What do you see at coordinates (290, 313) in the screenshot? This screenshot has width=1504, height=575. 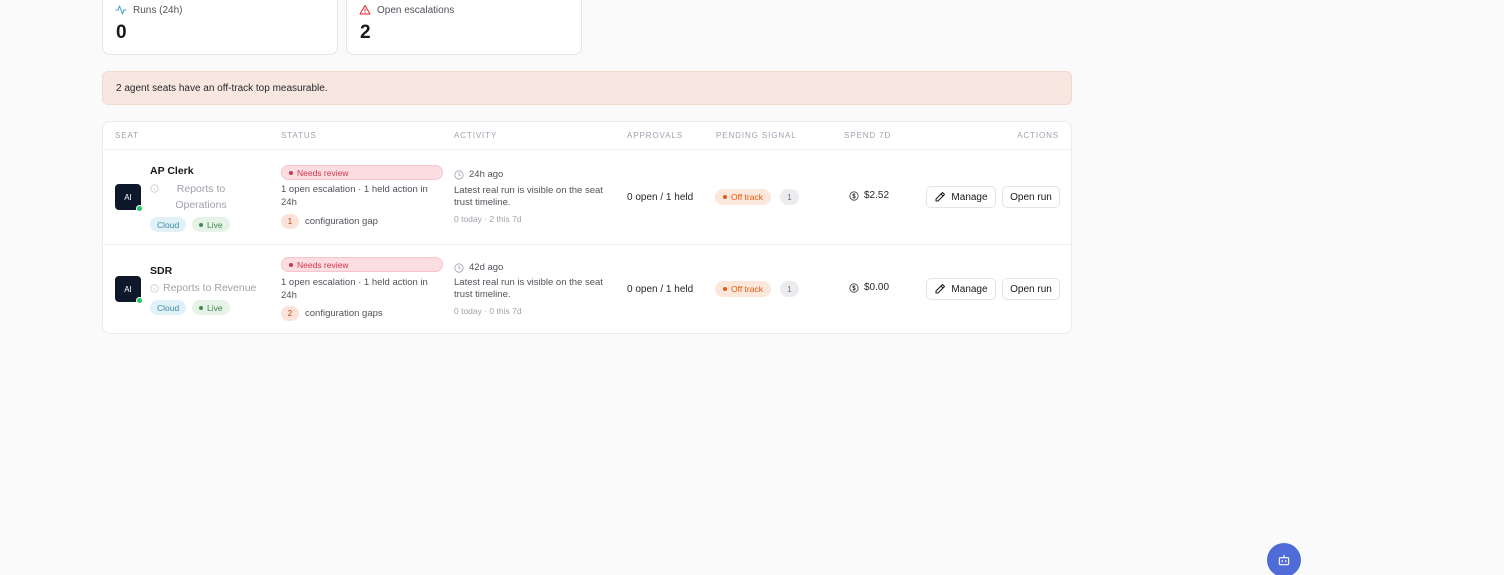 I see `config-gap-count: 2` at bounding box center [290, 313].